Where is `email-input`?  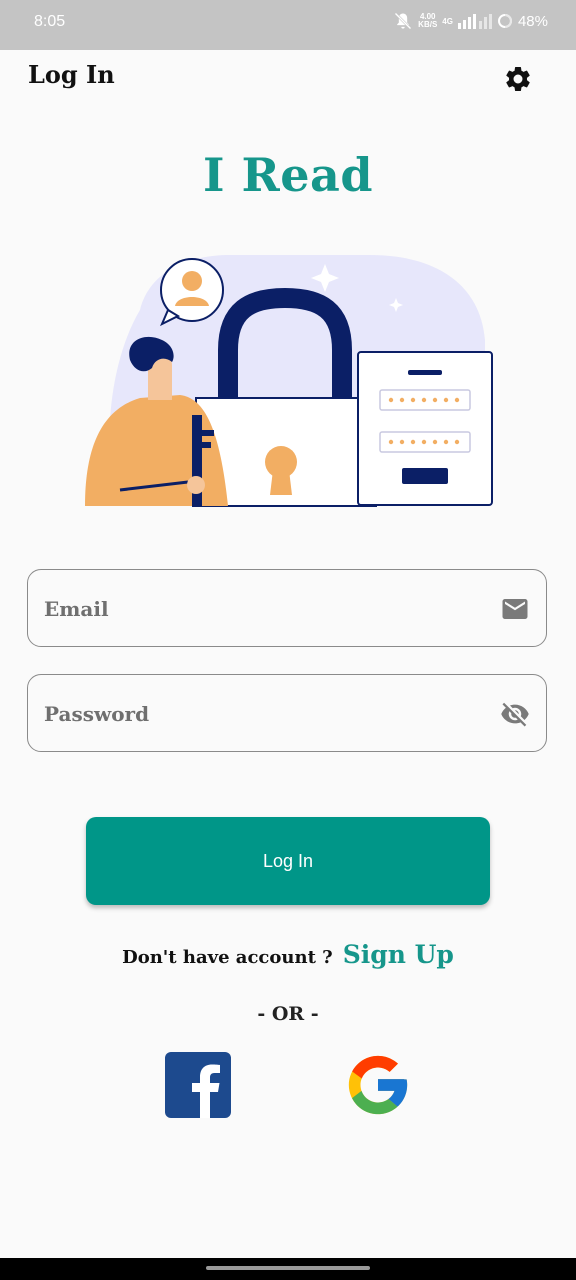
email-input is located at coordinates (264, 609).